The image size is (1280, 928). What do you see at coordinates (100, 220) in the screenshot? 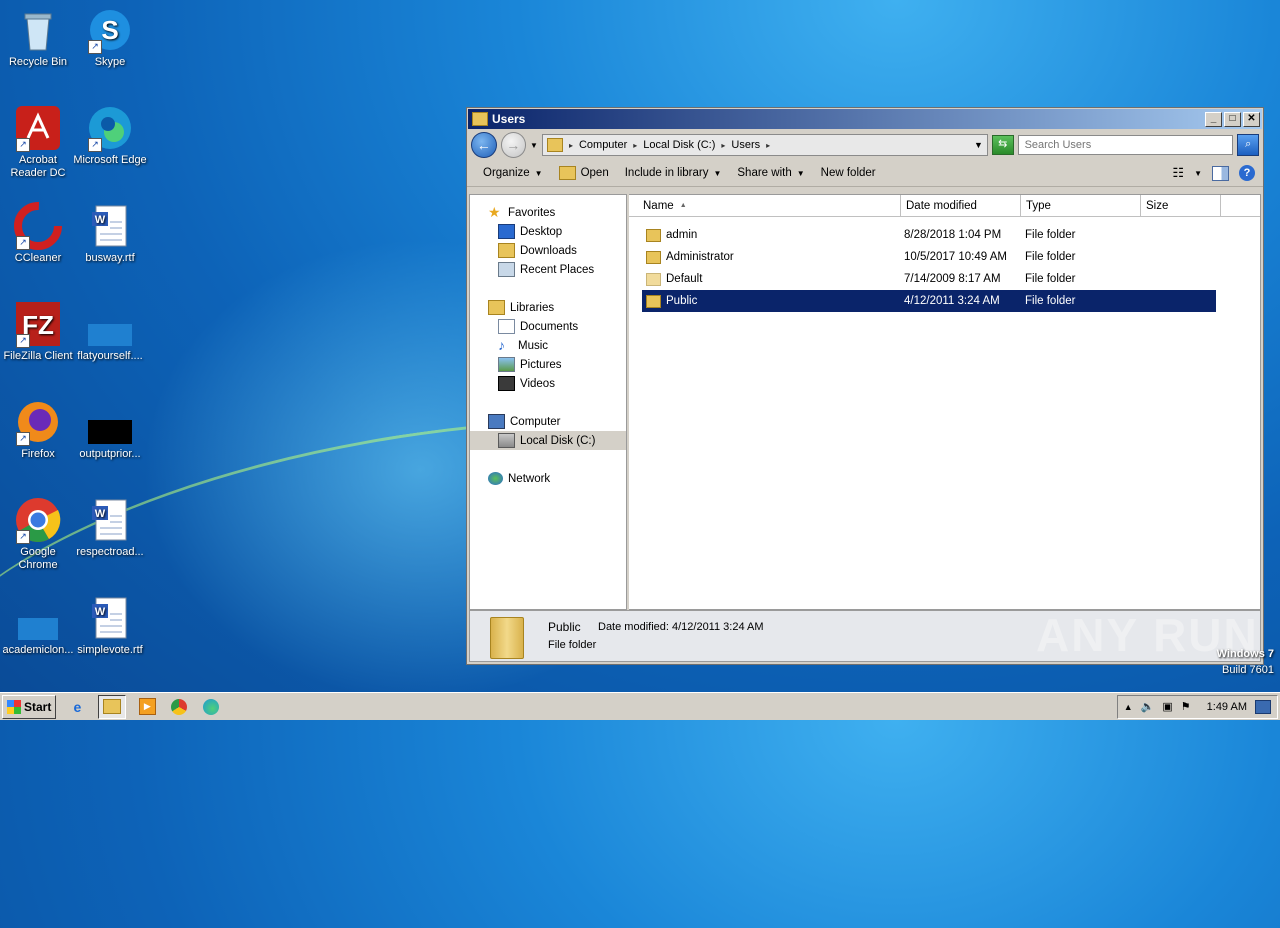
I see `svg-text: W` at bounding box center [100, 220].